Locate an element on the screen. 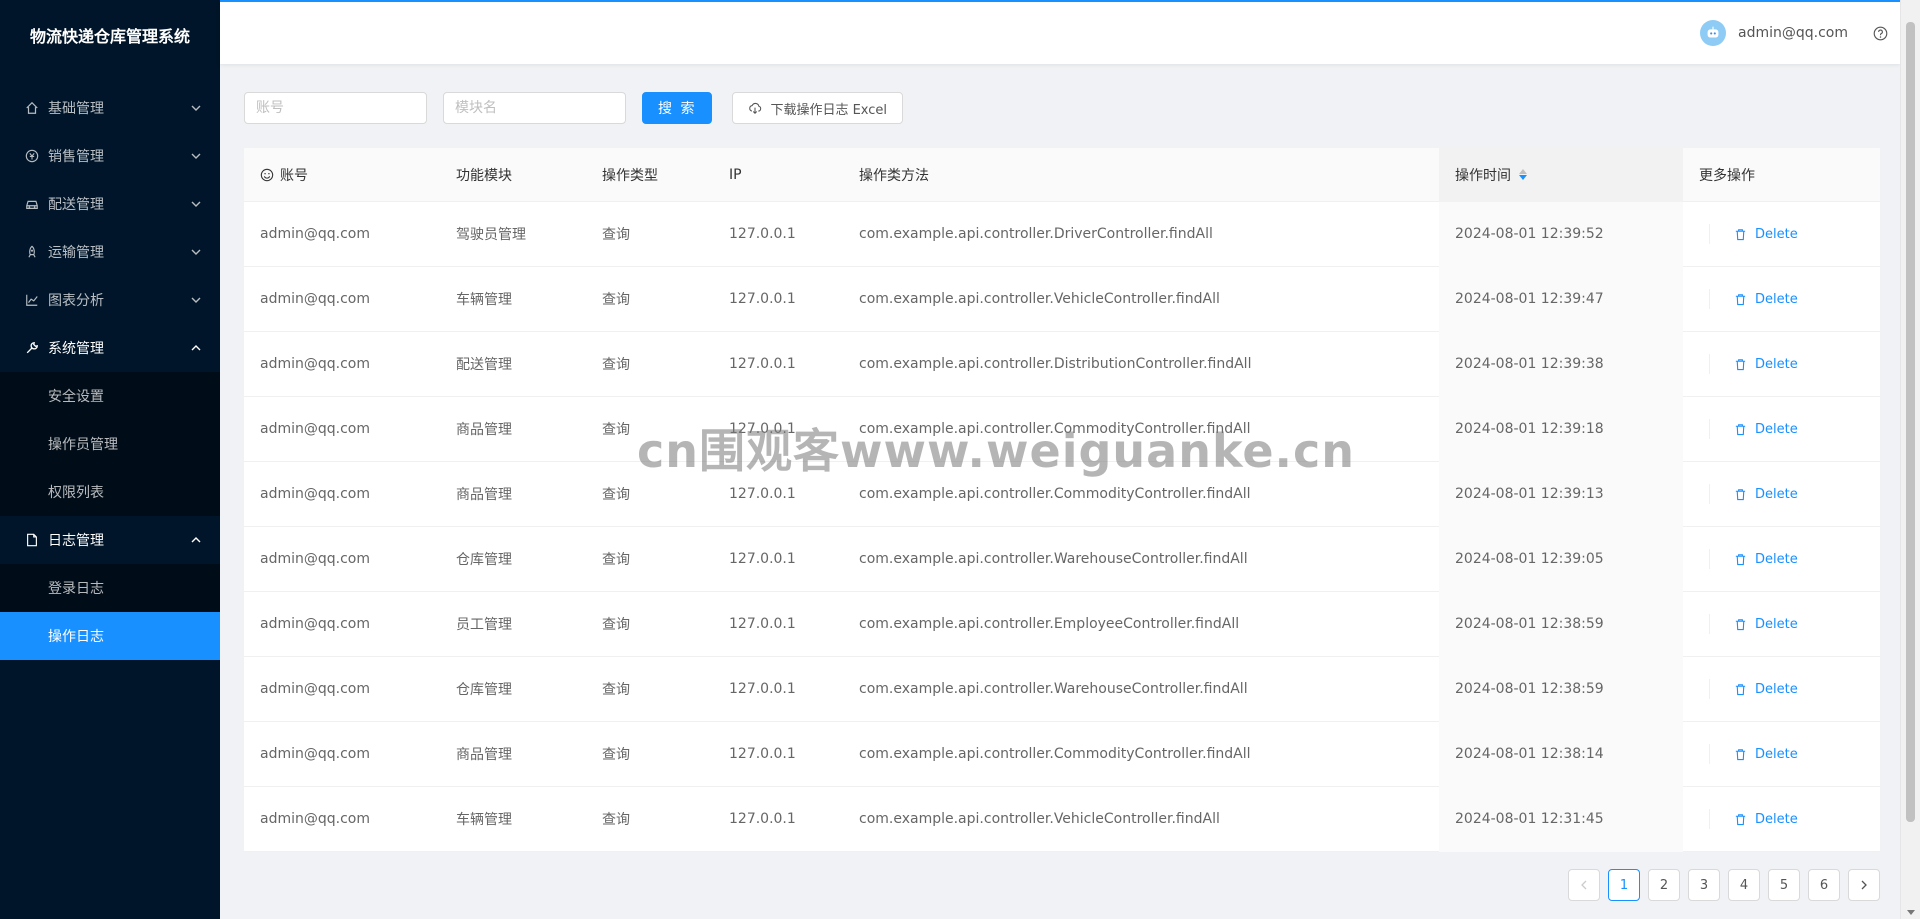 The height and width of the screenshot is (919, 1920). sidebar-subitem-operators: 操作员管理 is located at coordinates (110, 444).